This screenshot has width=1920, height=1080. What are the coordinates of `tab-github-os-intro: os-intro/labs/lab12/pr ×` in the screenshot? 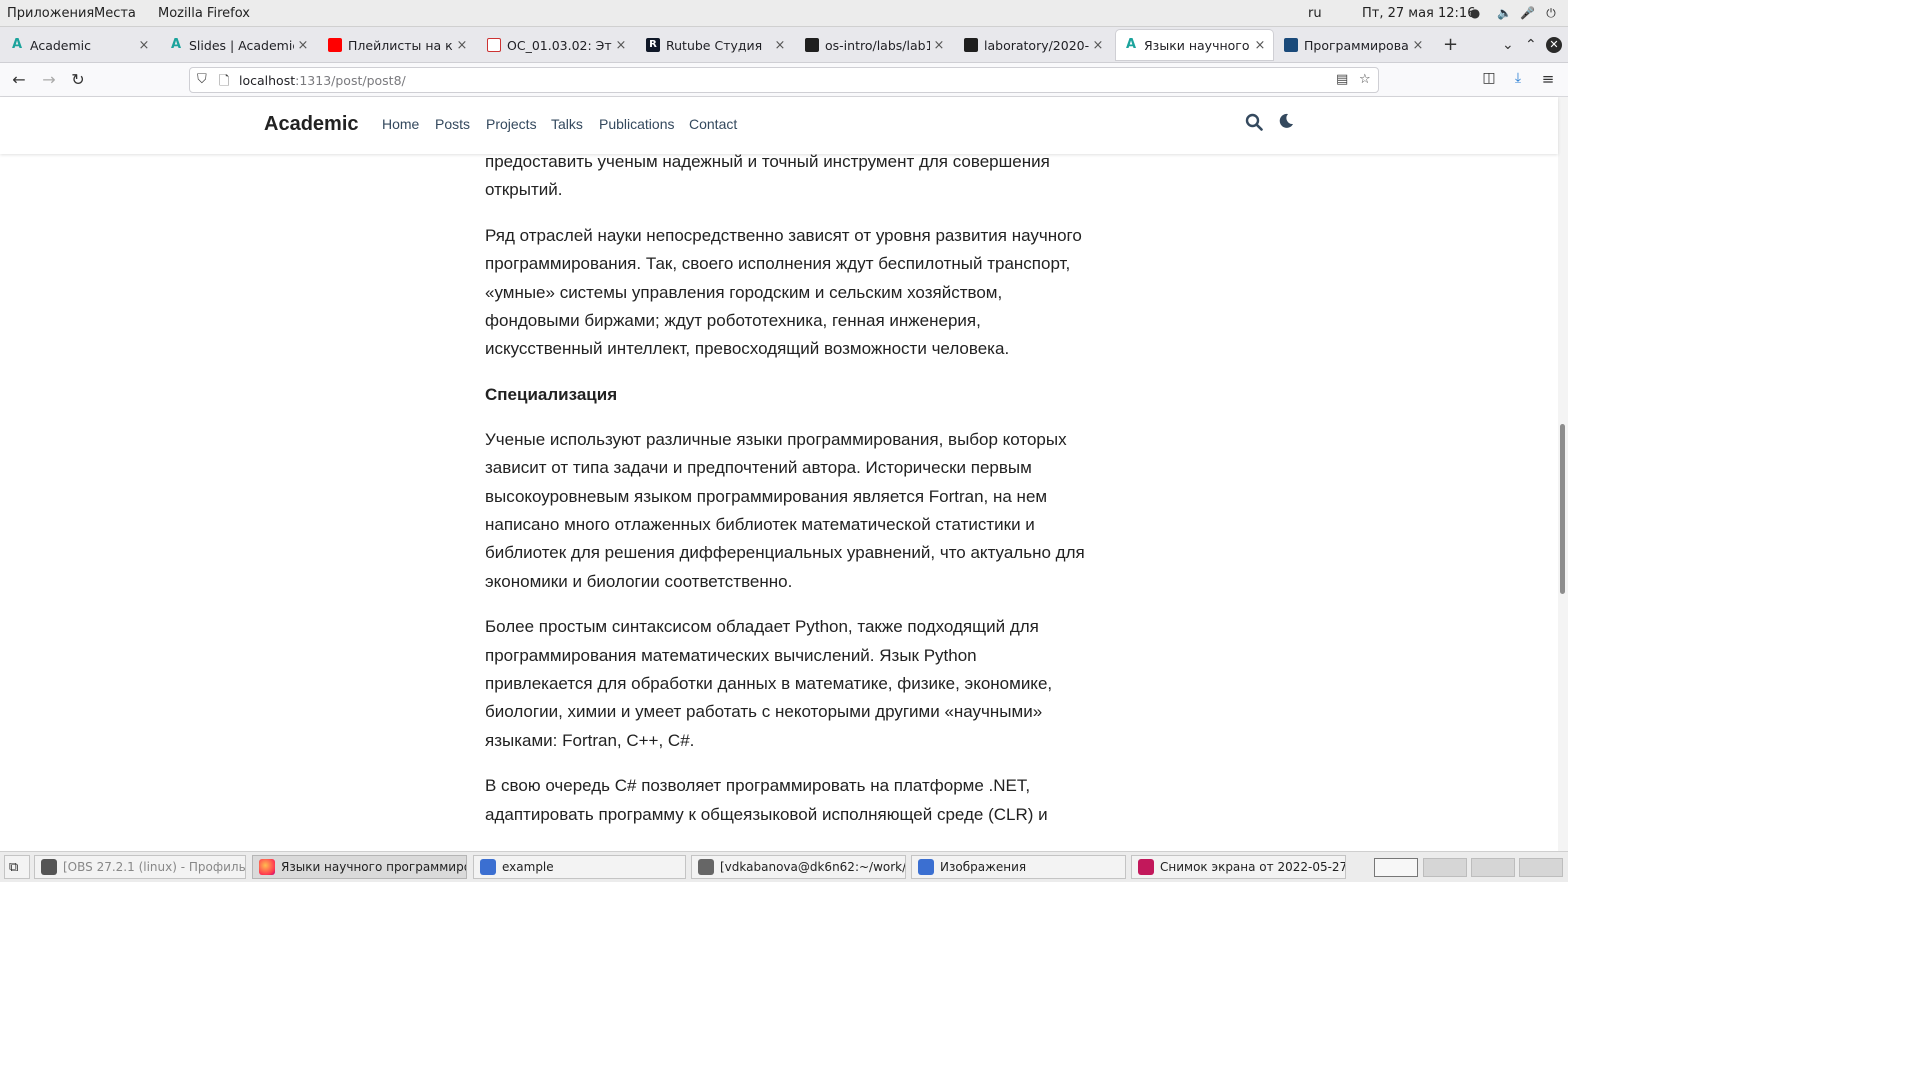 It's located at (874, 45).